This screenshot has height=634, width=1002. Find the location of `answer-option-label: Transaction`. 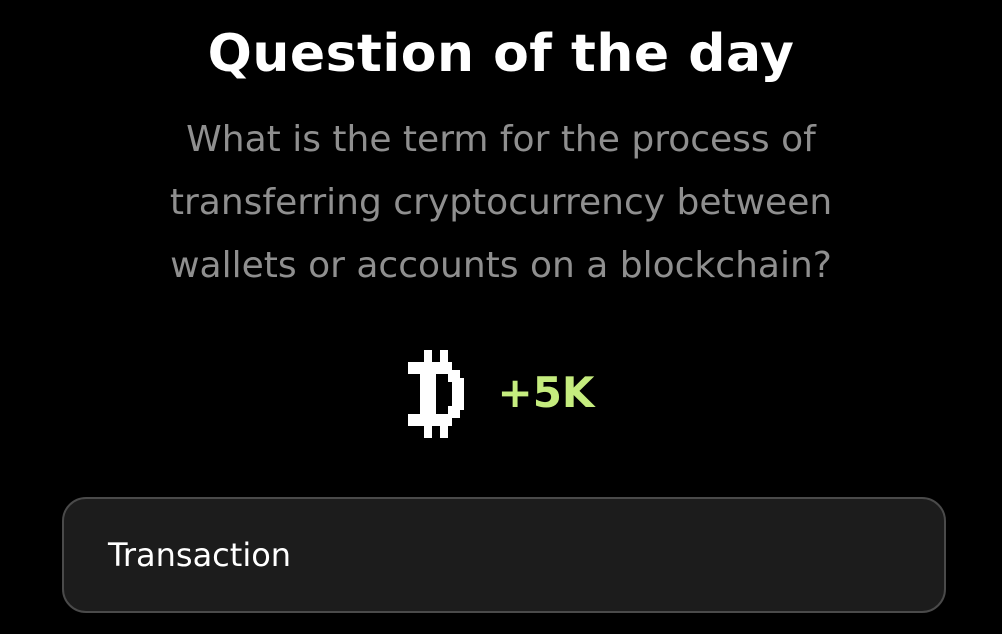

answer-option-label: Transaction is located at coordinates (200, 555).